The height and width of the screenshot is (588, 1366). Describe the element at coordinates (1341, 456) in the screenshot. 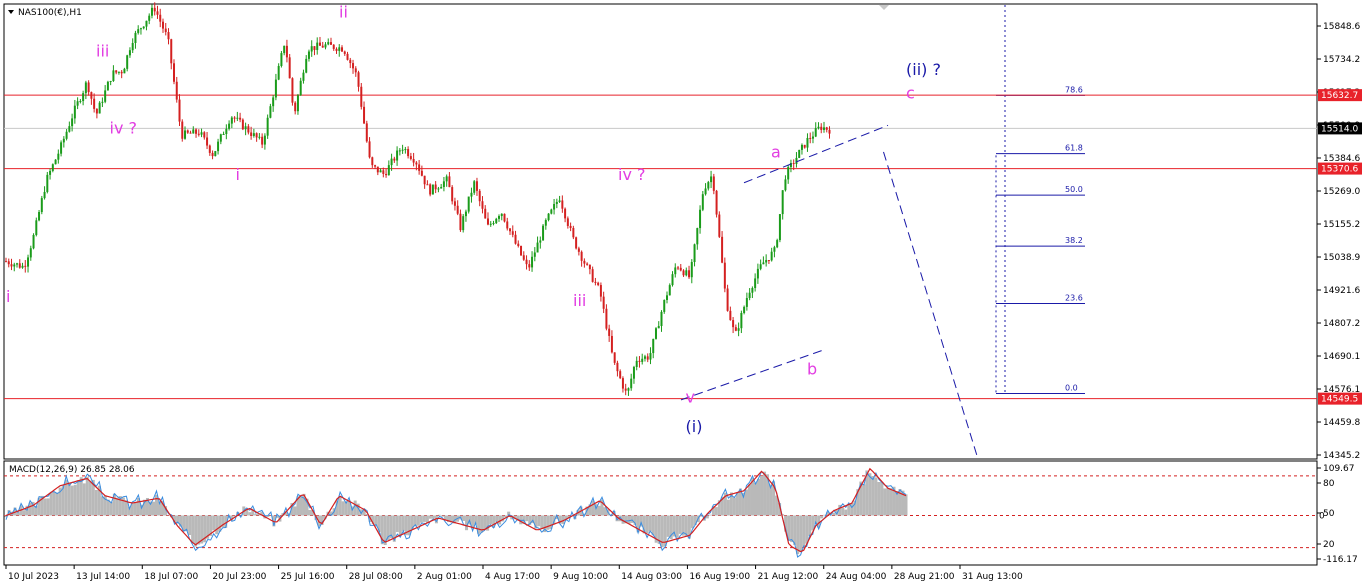

I see `price-tick-label: 14345.2` at that location.